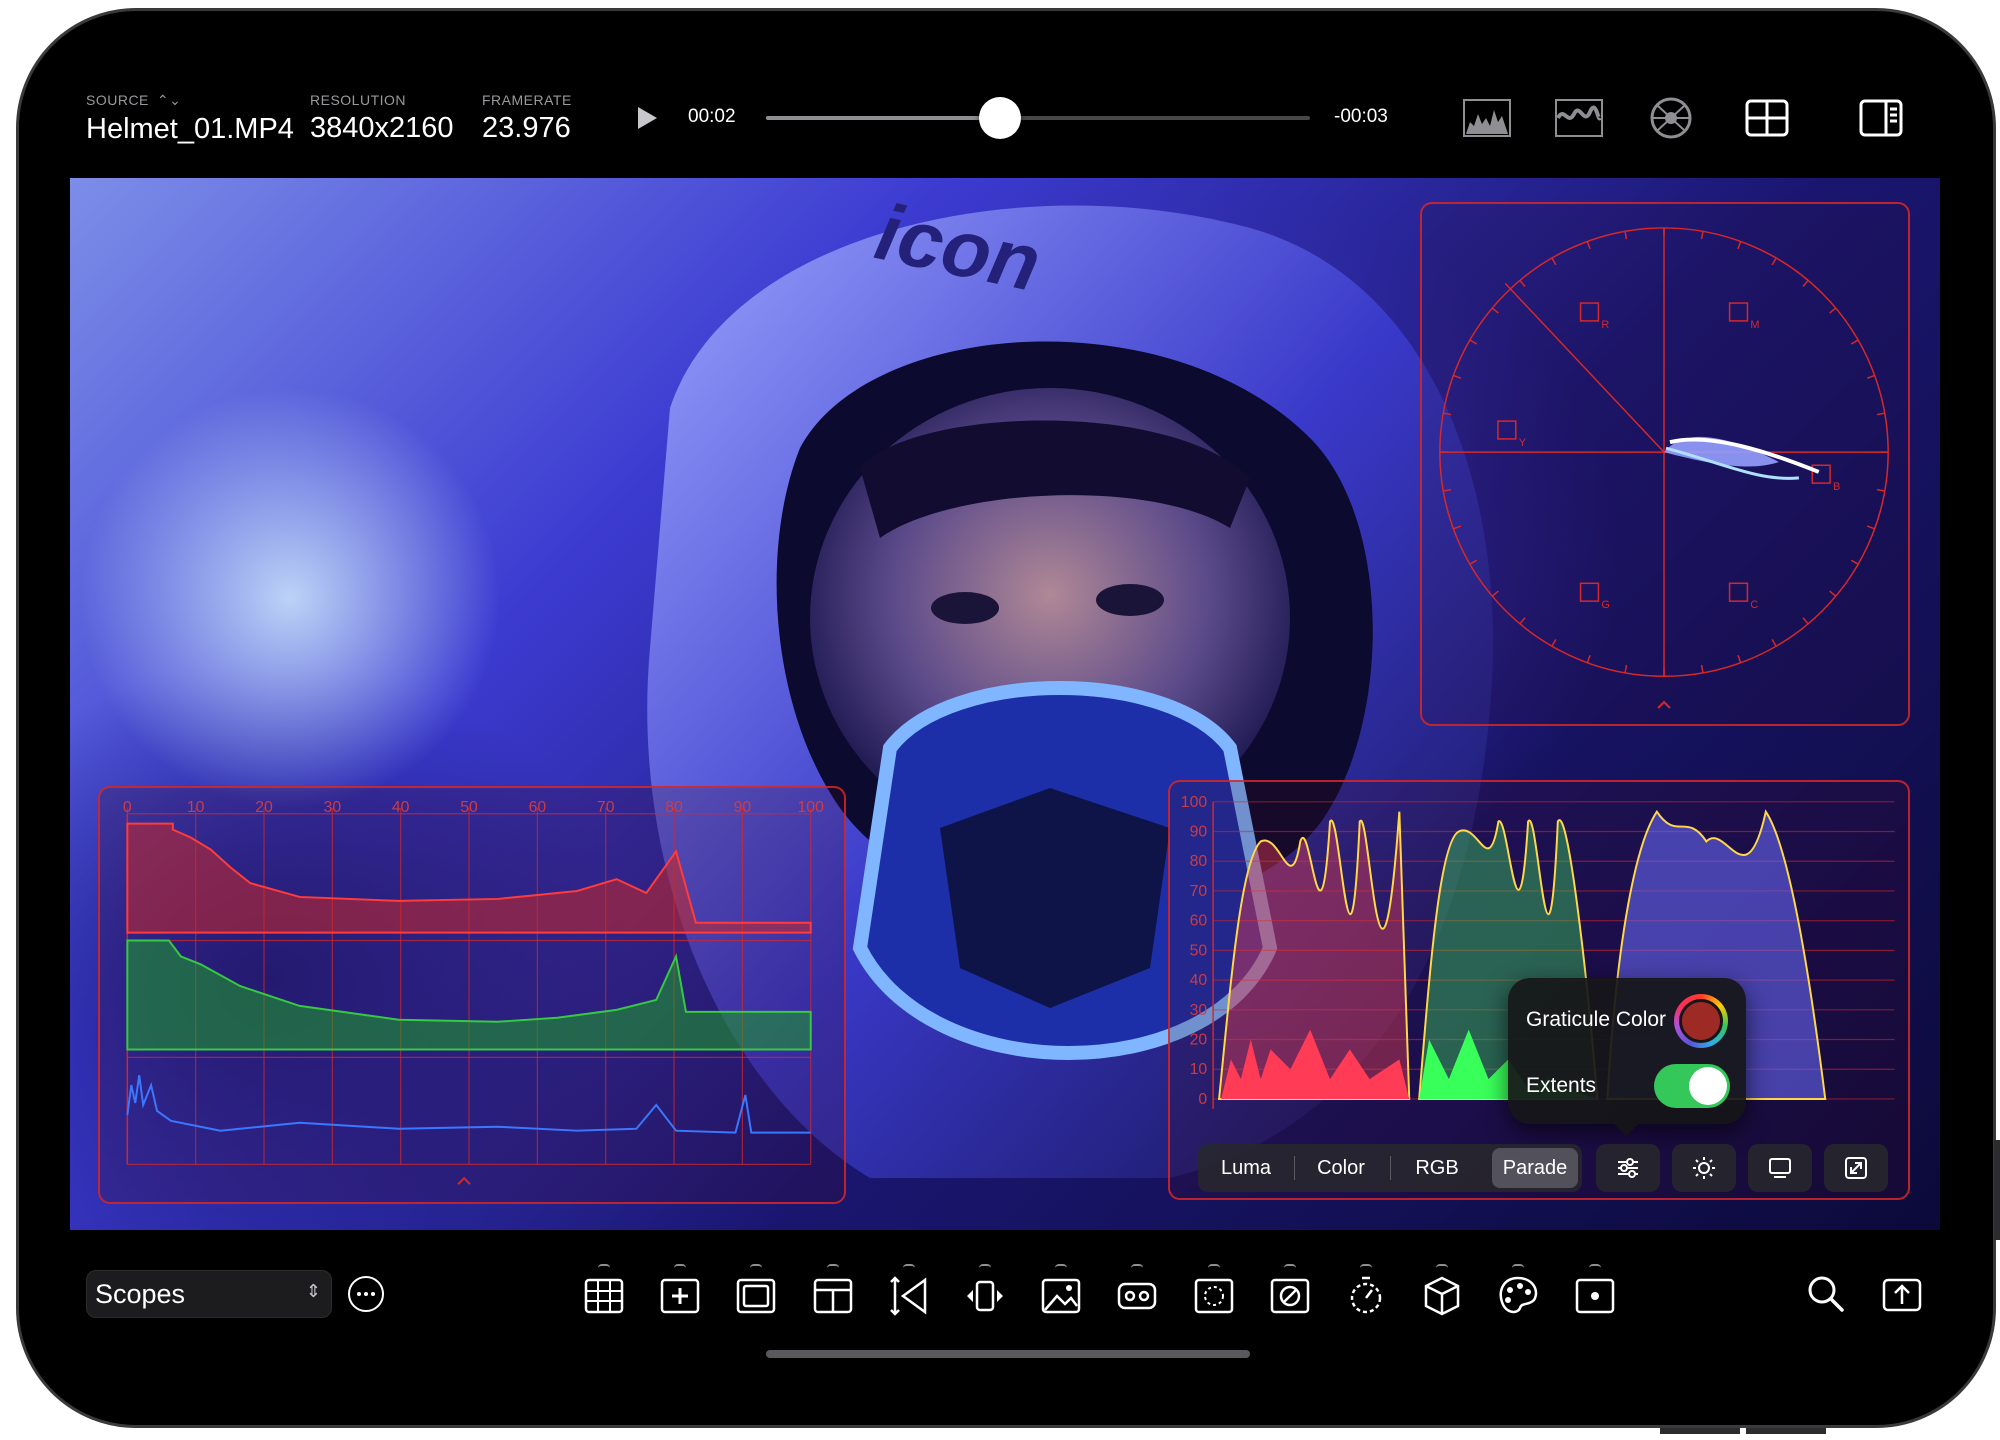 The image size is (2000, 1440). I want to click on safe-area-tool-button, so click(833, 1292).